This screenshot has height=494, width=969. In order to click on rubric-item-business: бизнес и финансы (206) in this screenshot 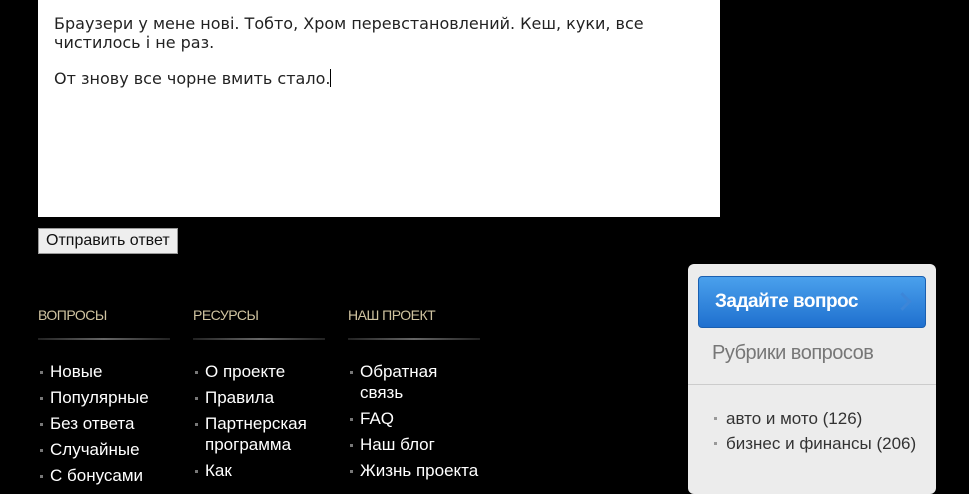, I will do `click(817, 443)`.